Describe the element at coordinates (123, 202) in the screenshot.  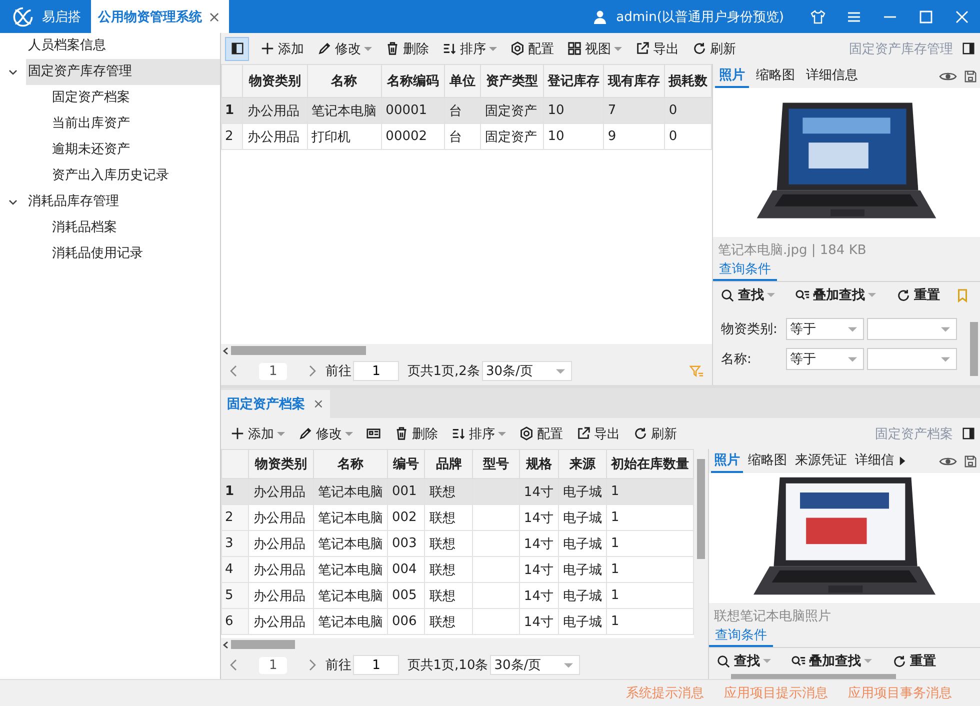
I see `tree-item: 消耗品库存管理` at that location.